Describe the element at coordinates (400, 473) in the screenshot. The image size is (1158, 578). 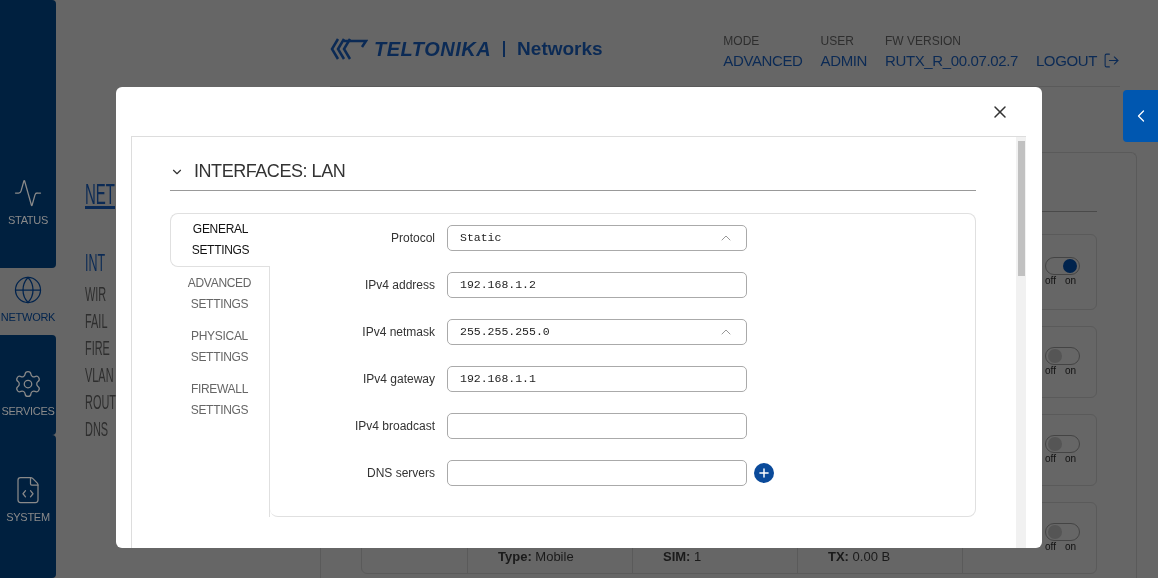
I see `field-label: DNS servers` at that location.